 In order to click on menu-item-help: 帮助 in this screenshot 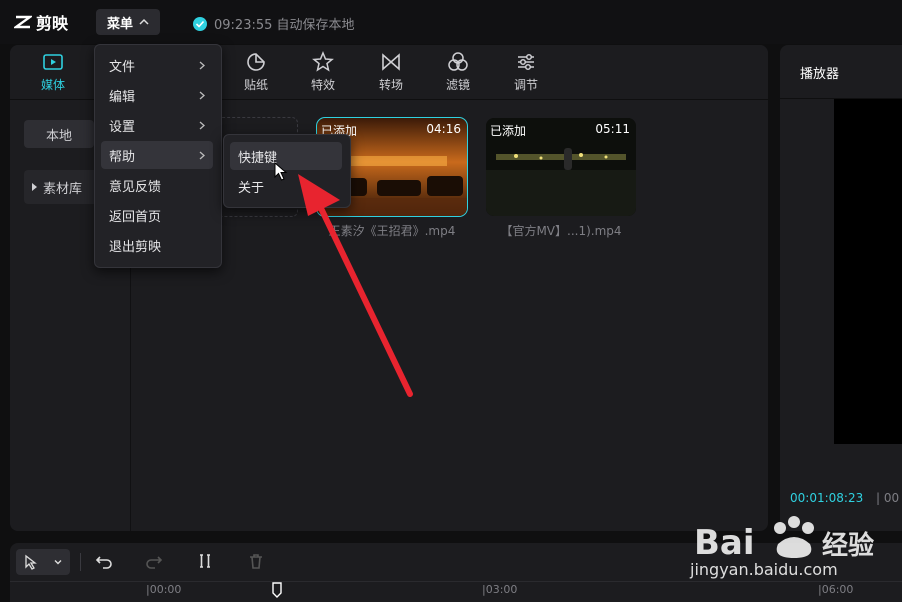, I will do `click(157, 155)`.